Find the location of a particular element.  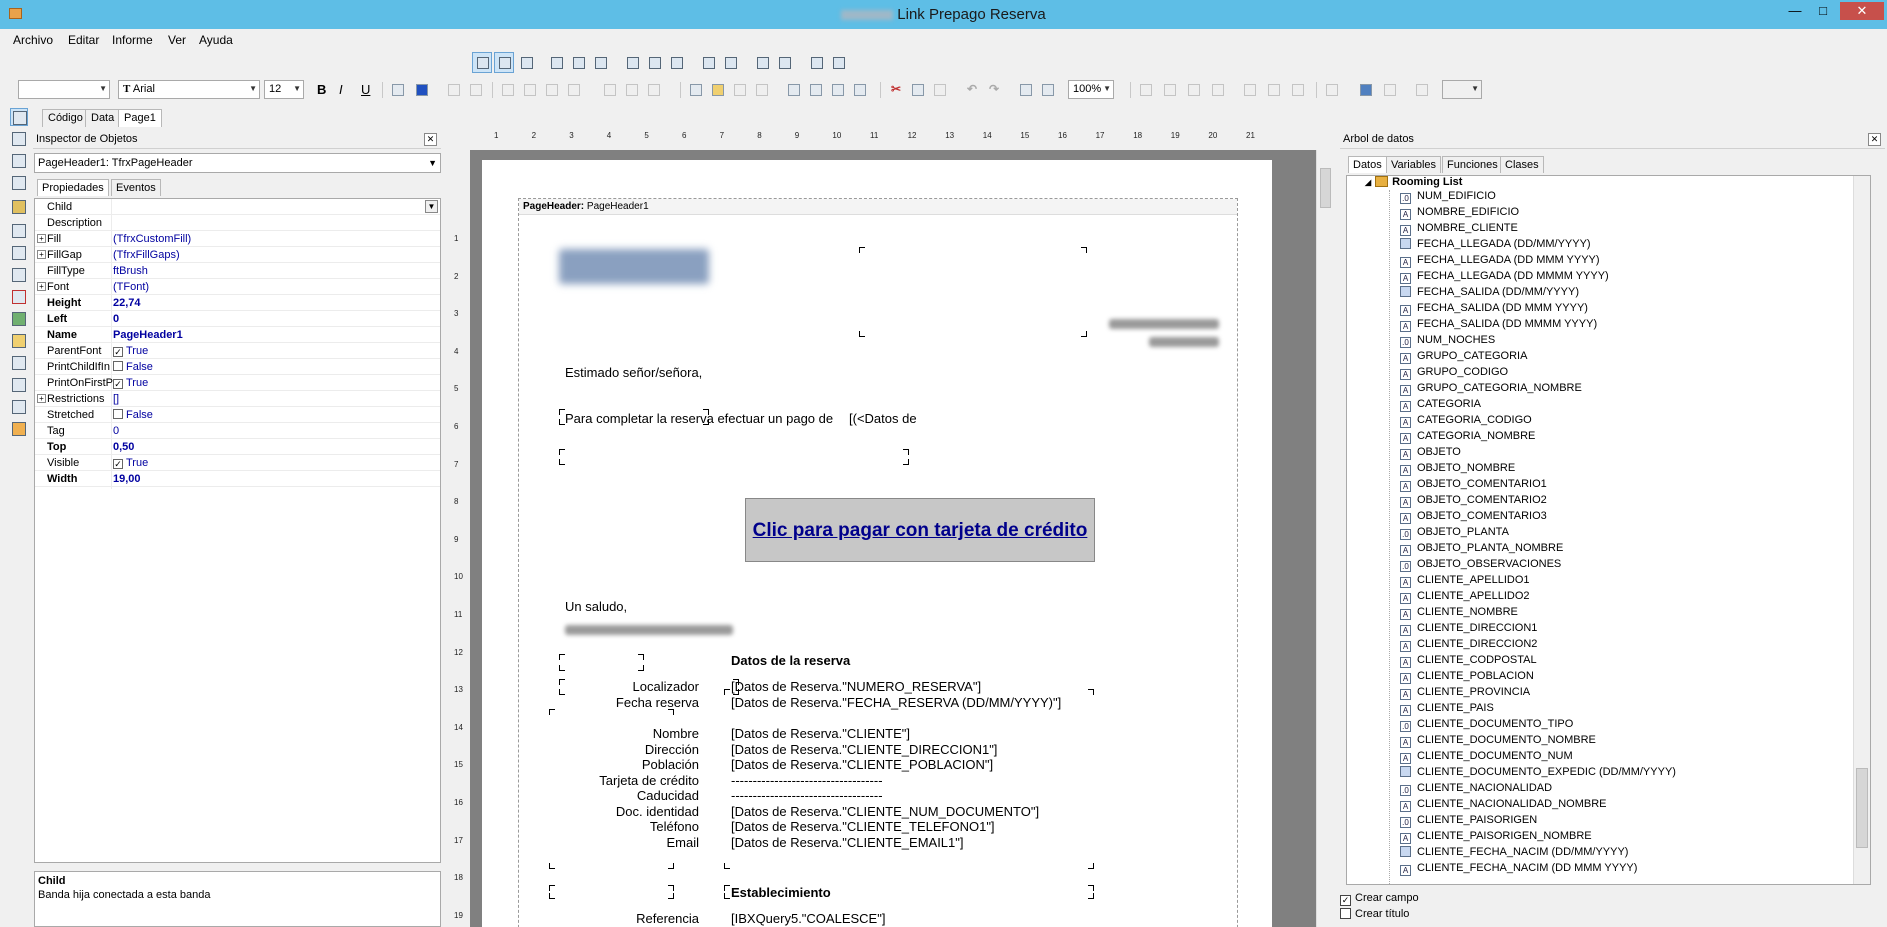

property-row: PrintChildIfIn False is located at coordinates (237, 367).